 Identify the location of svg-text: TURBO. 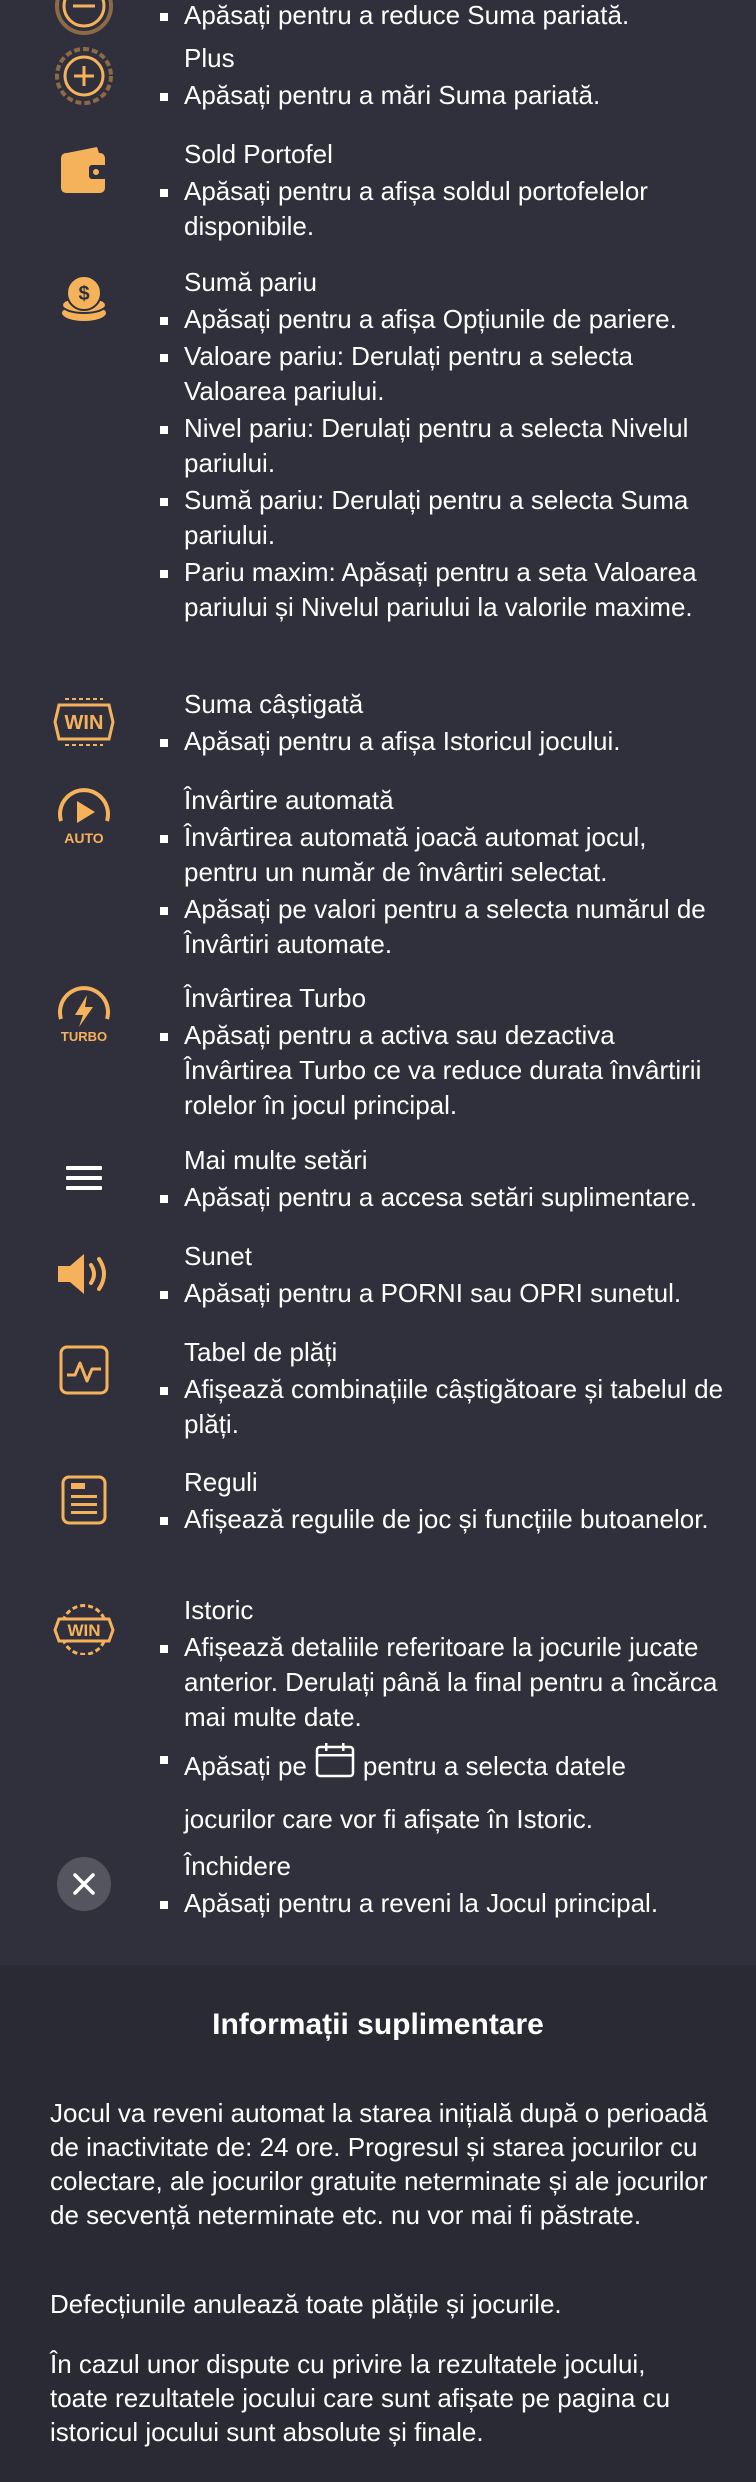
(84, 1036).